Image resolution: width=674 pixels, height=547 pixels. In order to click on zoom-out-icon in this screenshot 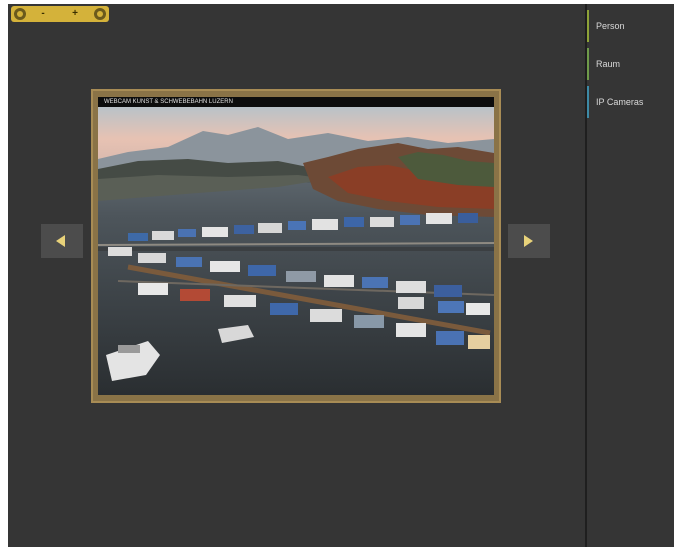, I will do `click(20, 14)`.